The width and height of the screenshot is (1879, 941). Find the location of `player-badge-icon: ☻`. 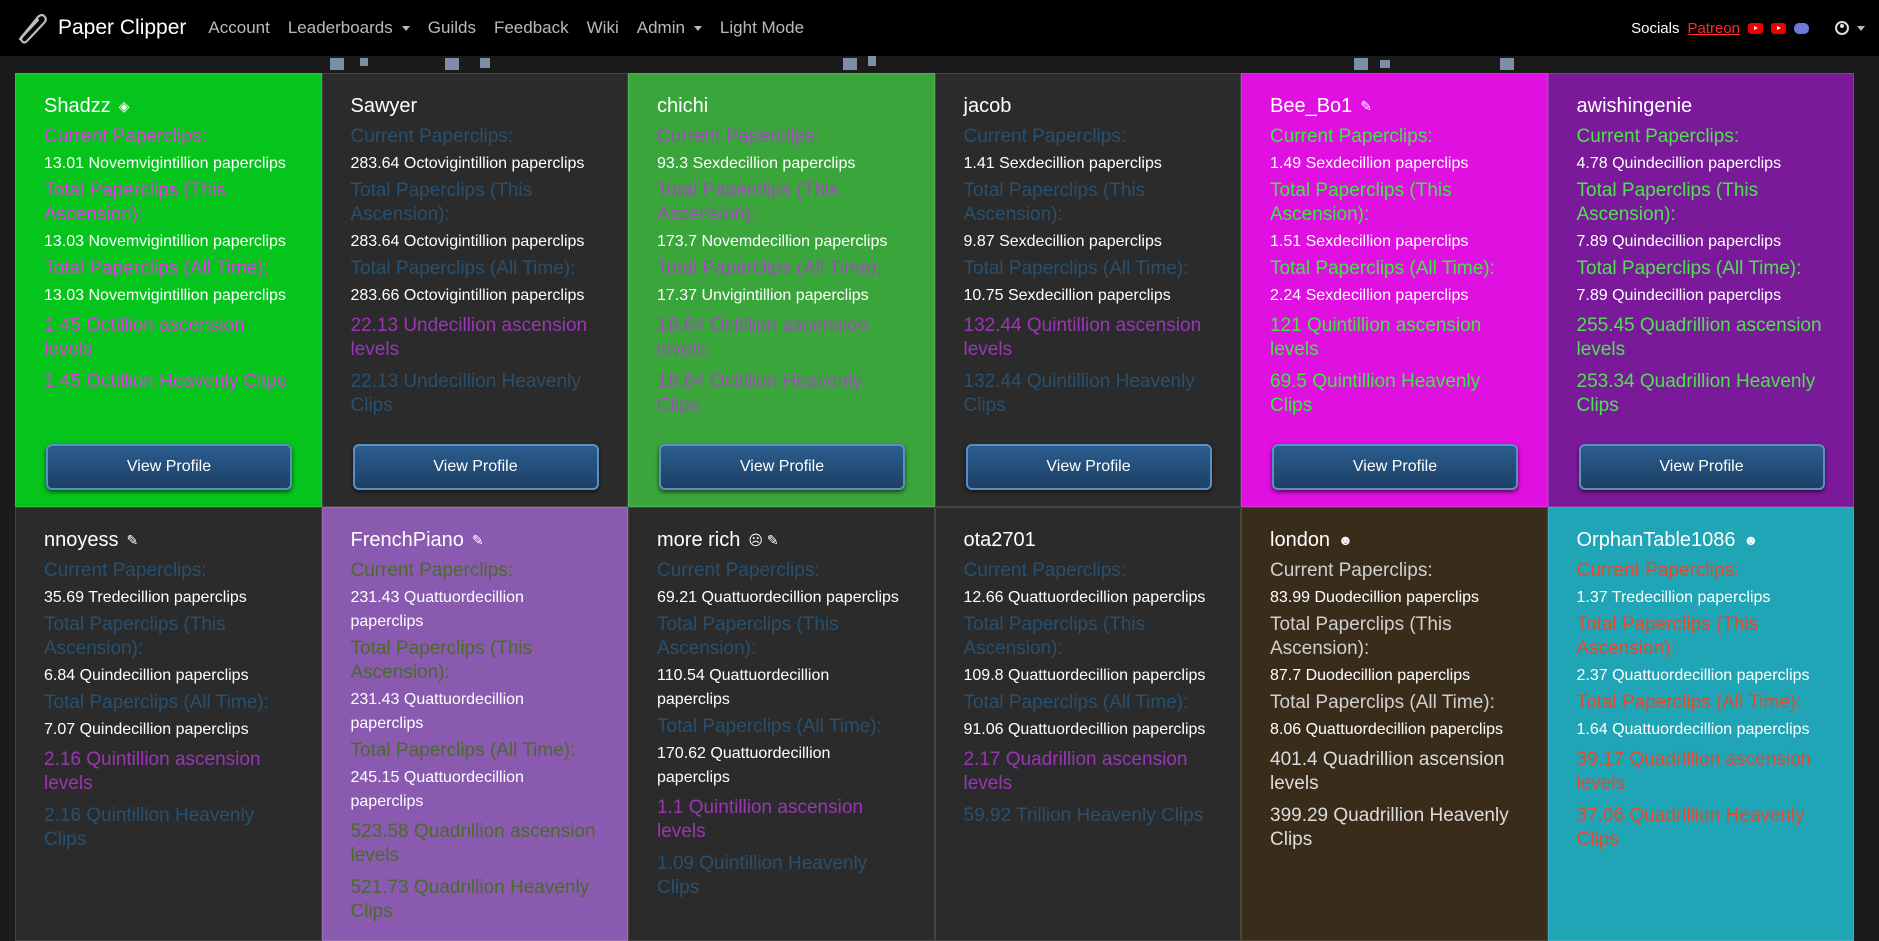

player-badge-icon: ☻ is located at coordinates (1751, 540).